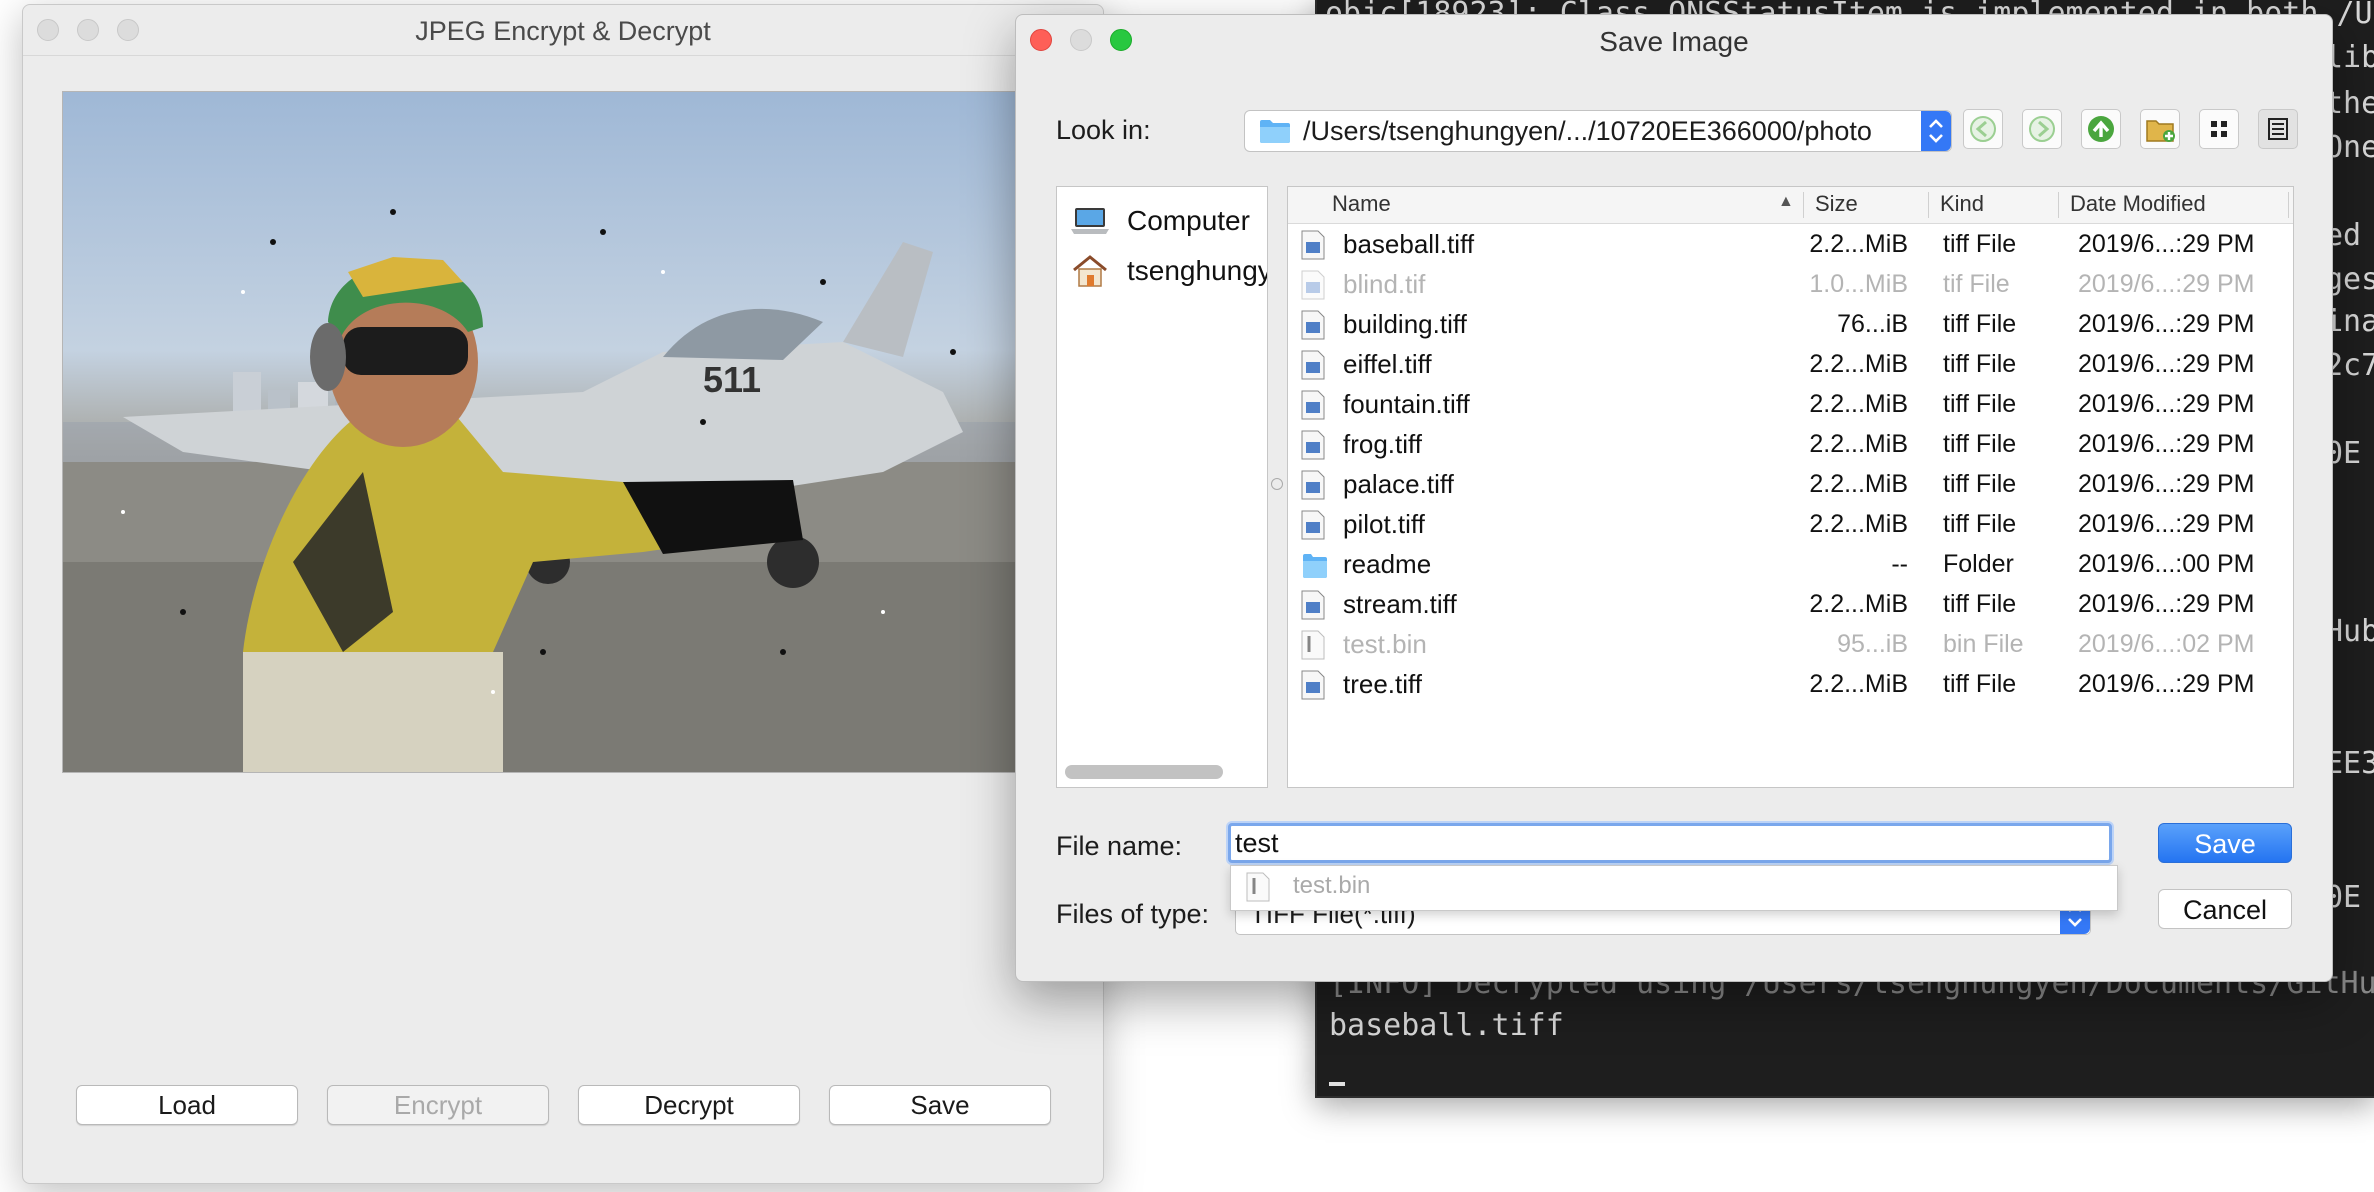 The image size is (2374, 1192). Describe the element at coordinates (1670, 843) in the screenshot. I see `file-name-input: test` at that location.